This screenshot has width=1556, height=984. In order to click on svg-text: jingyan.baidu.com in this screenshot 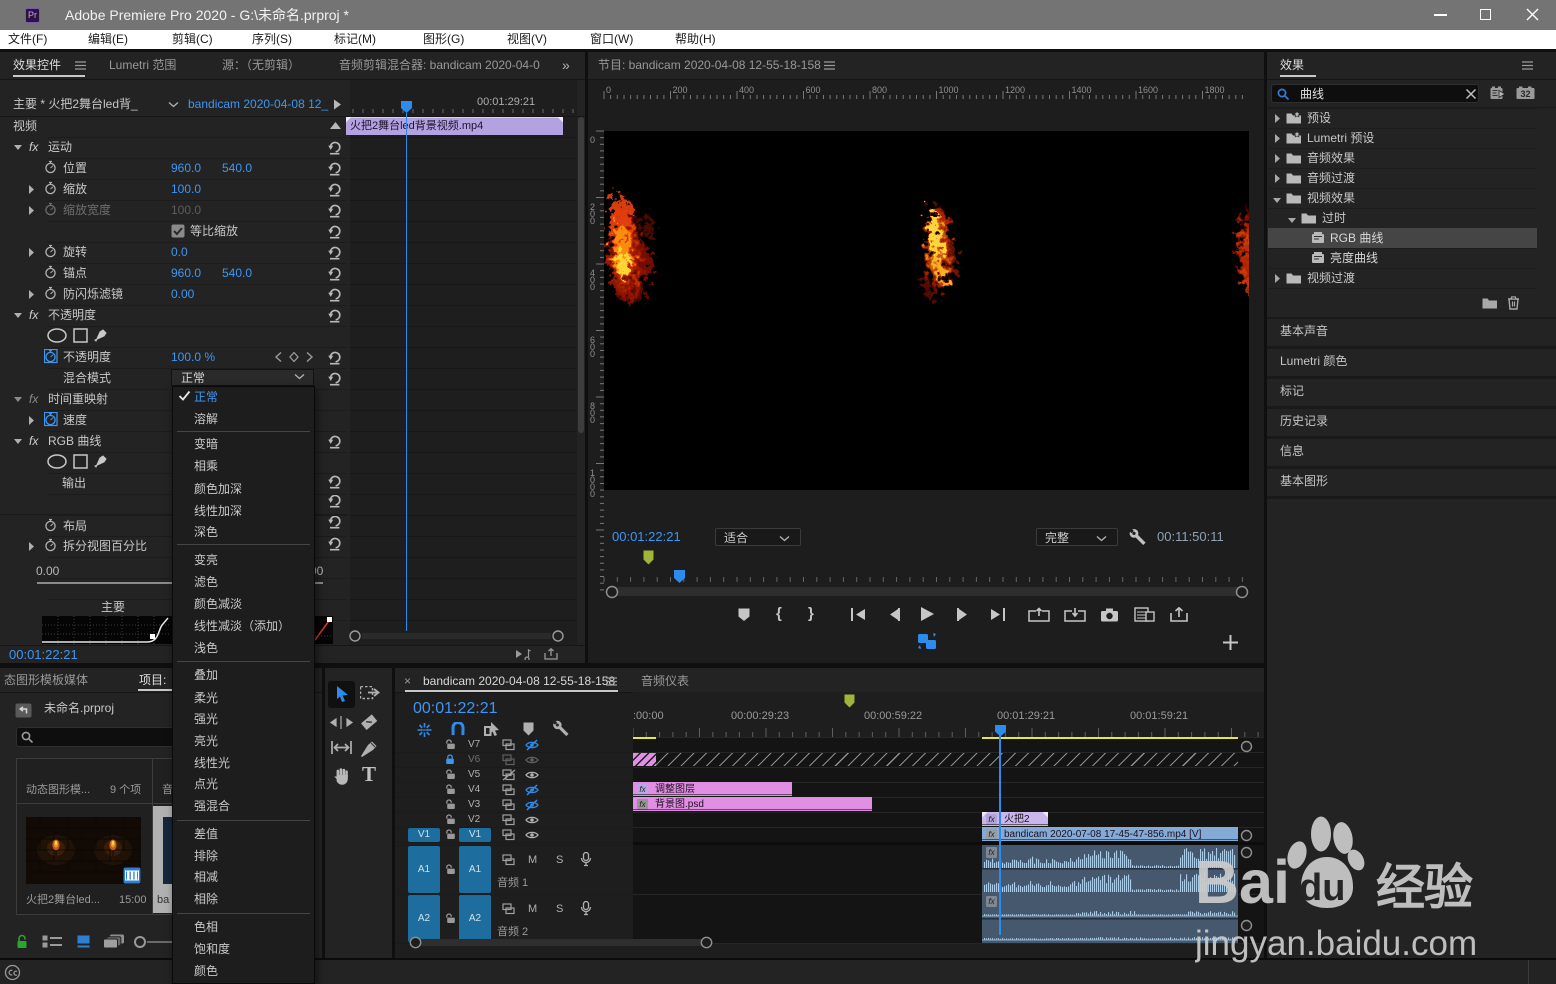, I will do `click(1336, 943)`.